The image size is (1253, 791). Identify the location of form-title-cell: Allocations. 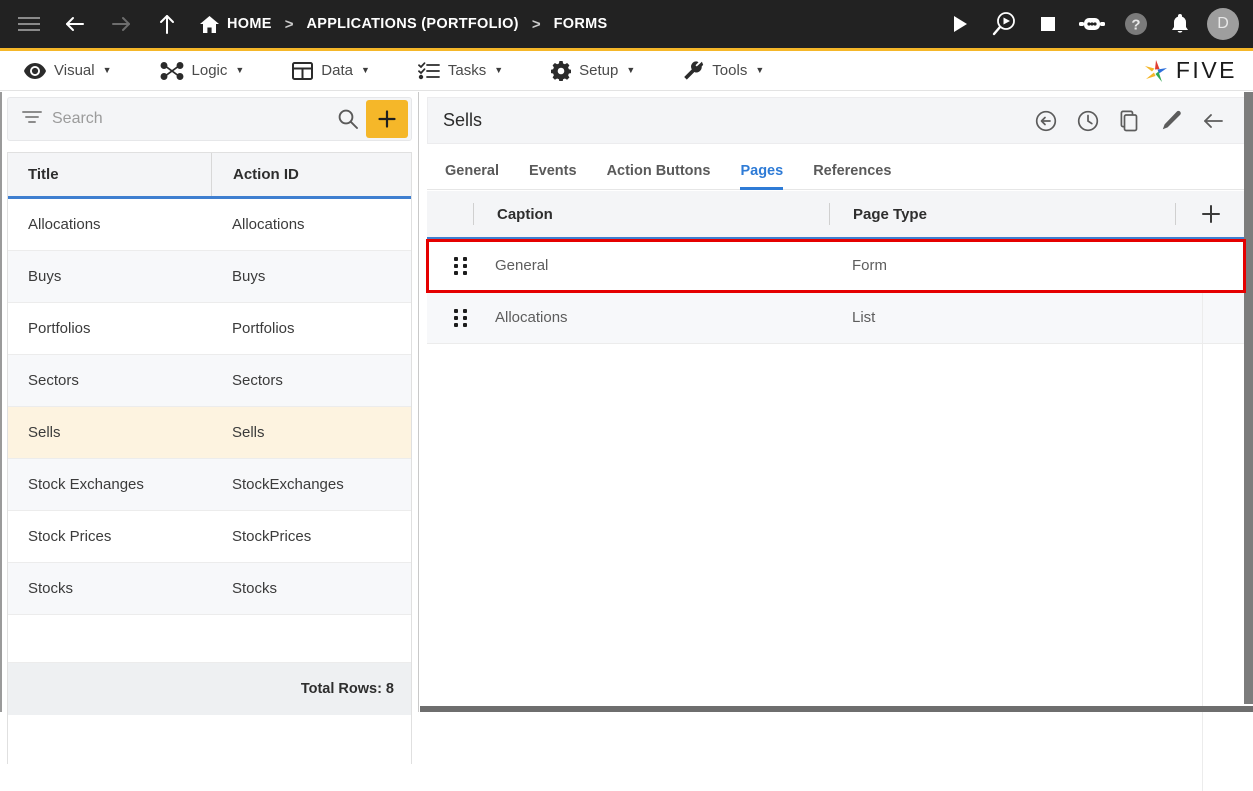
(109, 224).